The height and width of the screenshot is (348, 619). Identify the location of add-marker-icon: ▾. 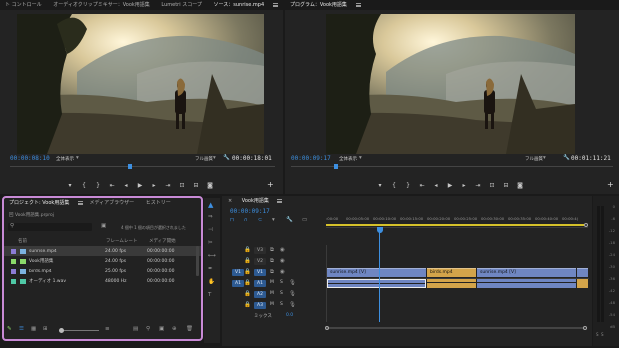
(273, 220).